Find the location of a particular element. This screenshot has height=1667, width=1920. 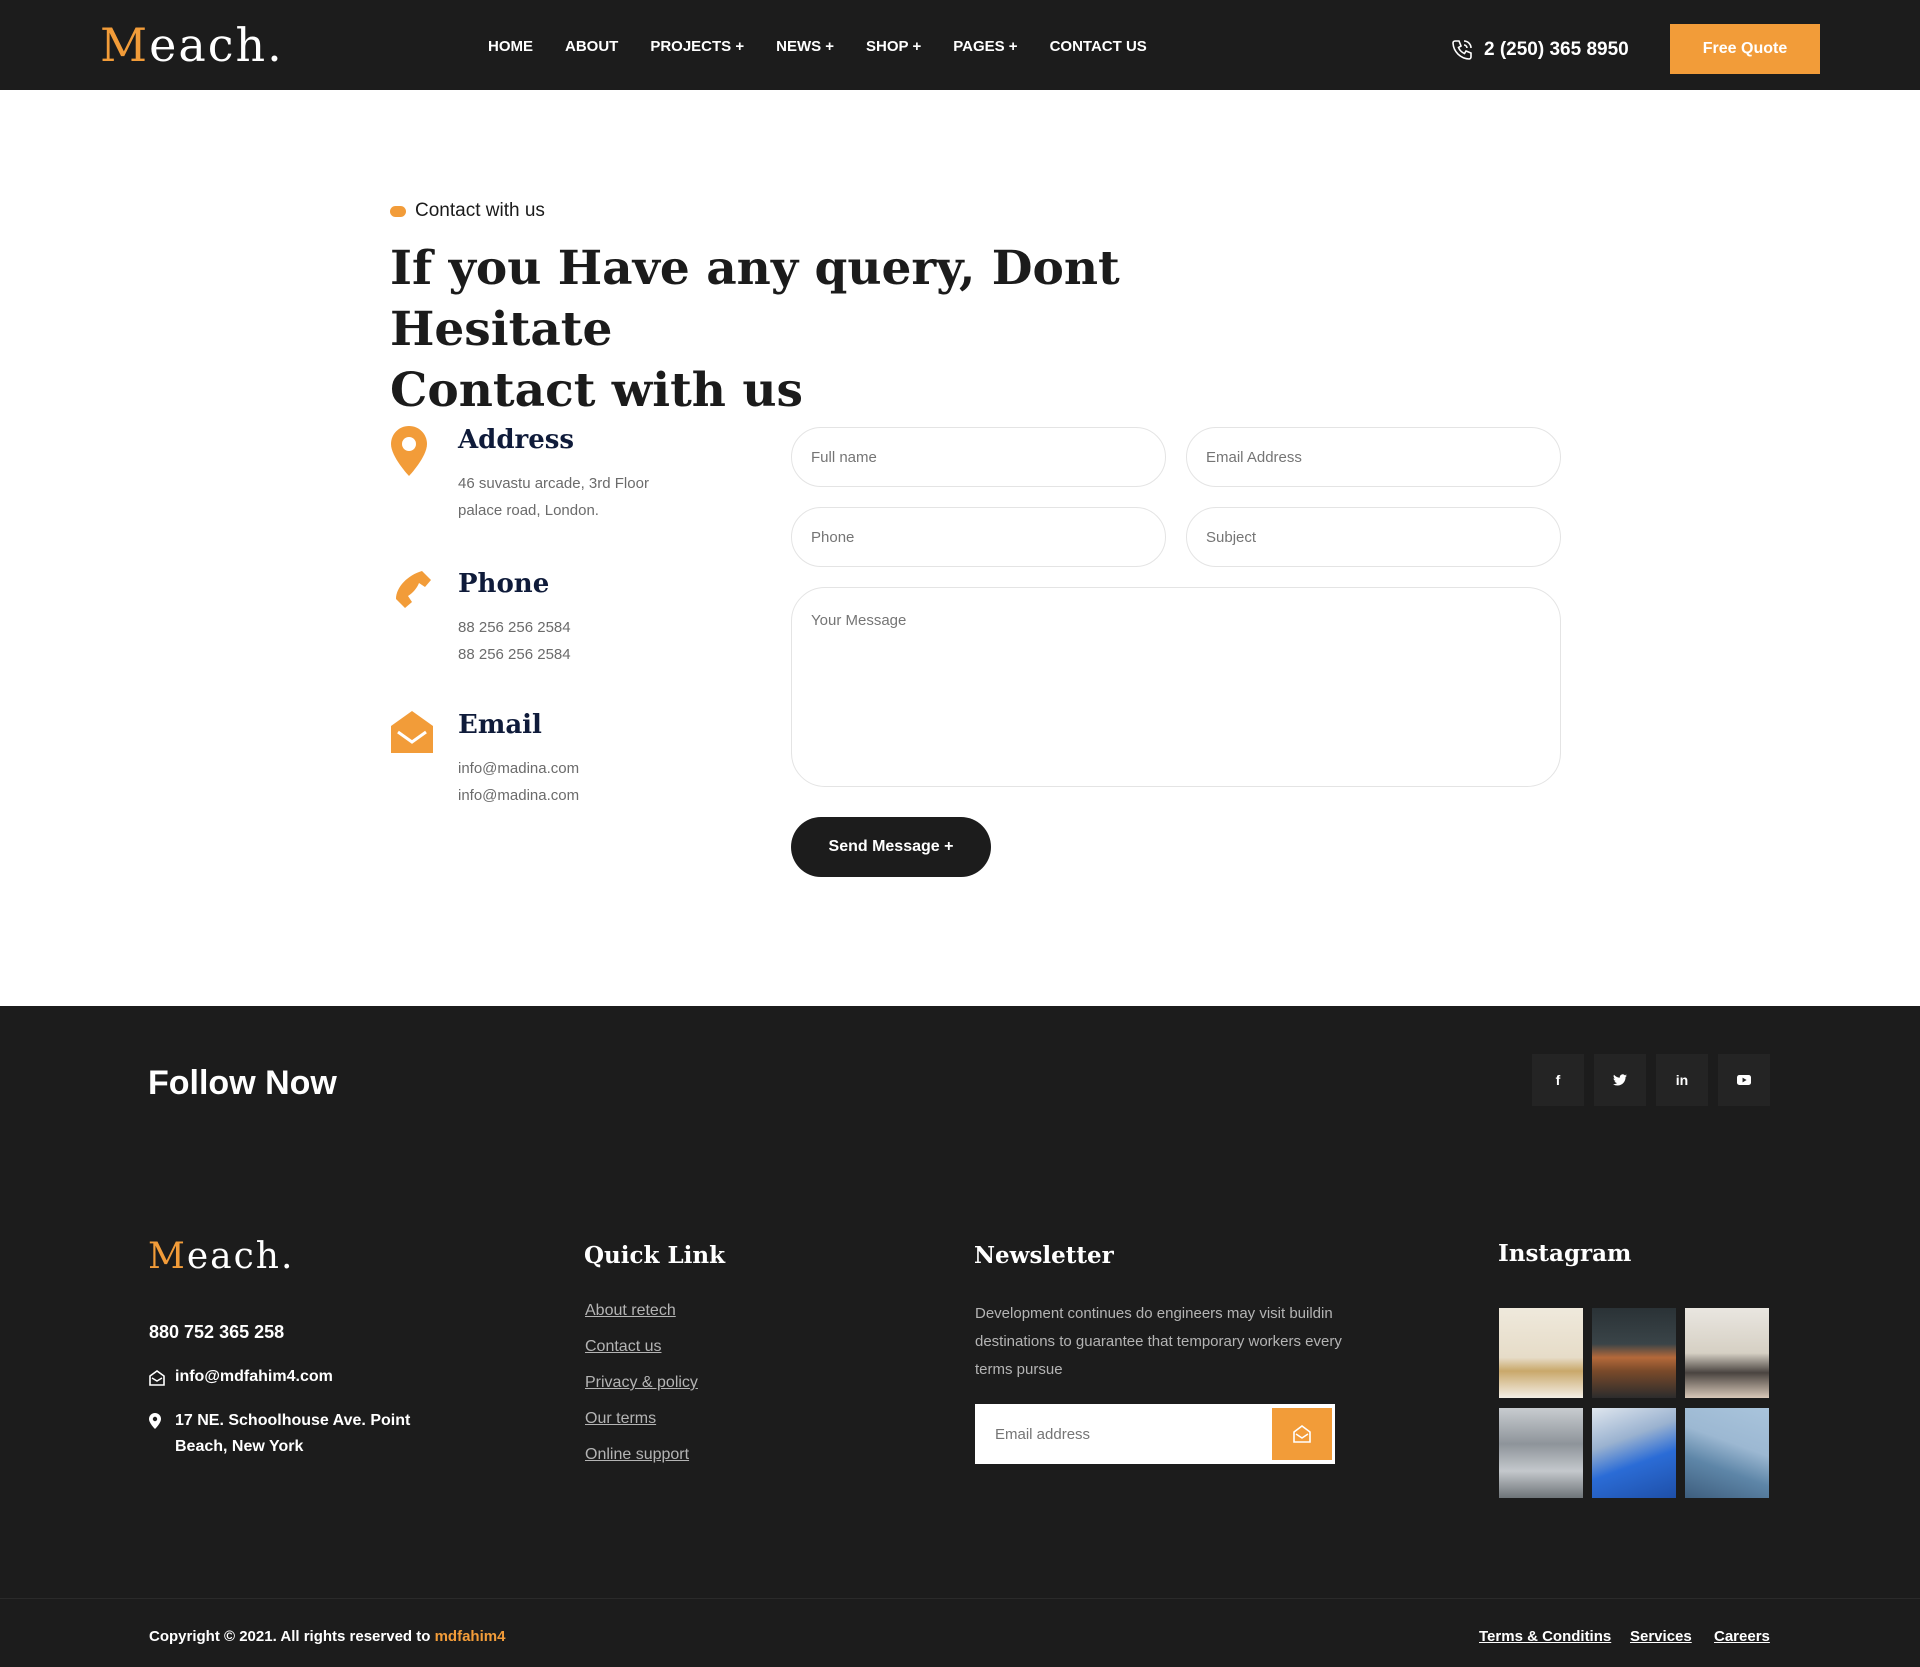

phone-title: Phone is located at coordinates (504, 584).